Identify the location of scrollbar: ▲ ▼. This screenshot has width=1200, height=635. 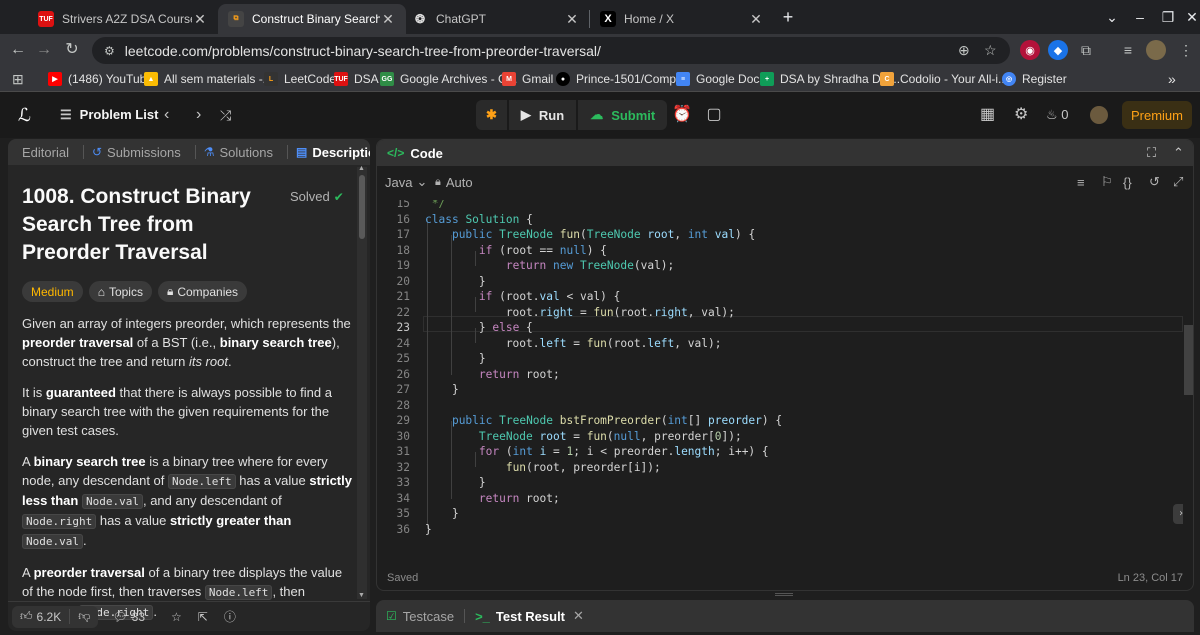
(362, 382).